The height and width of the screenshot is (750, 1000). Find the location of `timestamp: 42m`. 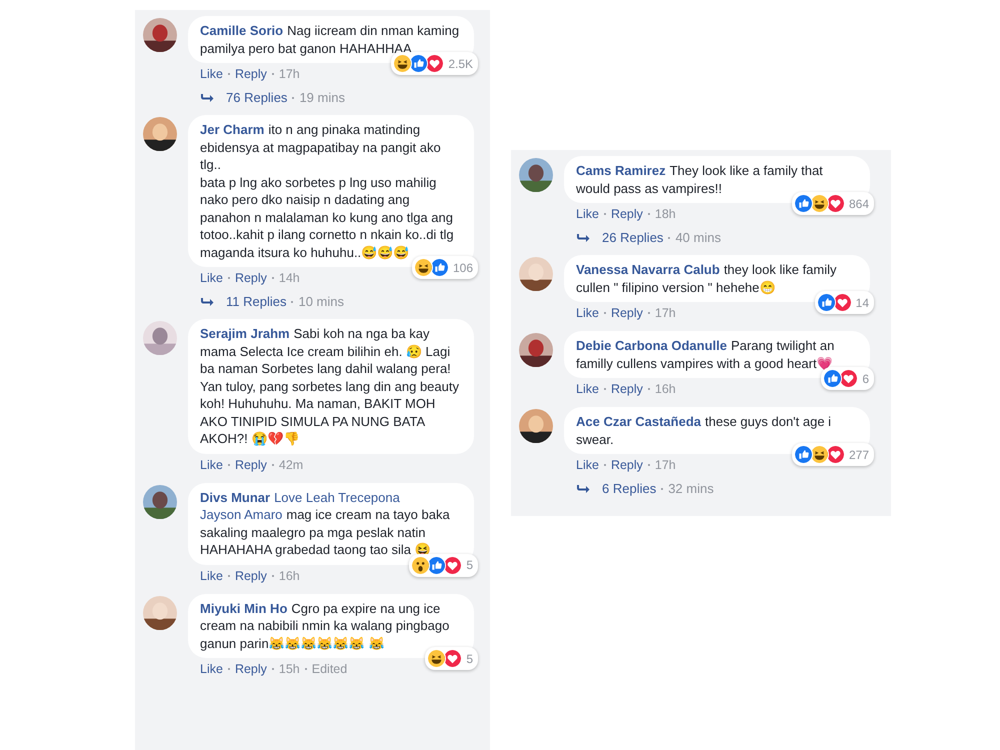

timestamp: 42m is located at coordinates (291, 465).